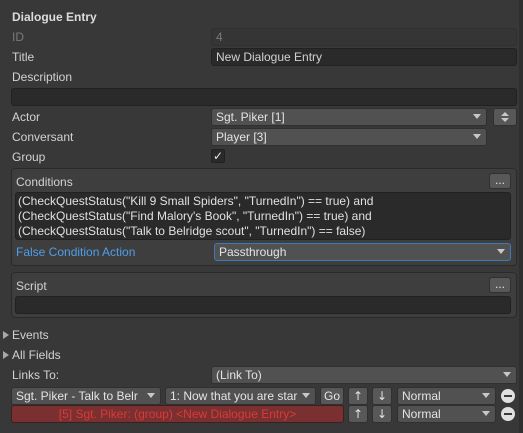  Describe the element at coordinates (253, 252) in the screenshot. I see `false-condition-action-value: Passthrough` at that location.